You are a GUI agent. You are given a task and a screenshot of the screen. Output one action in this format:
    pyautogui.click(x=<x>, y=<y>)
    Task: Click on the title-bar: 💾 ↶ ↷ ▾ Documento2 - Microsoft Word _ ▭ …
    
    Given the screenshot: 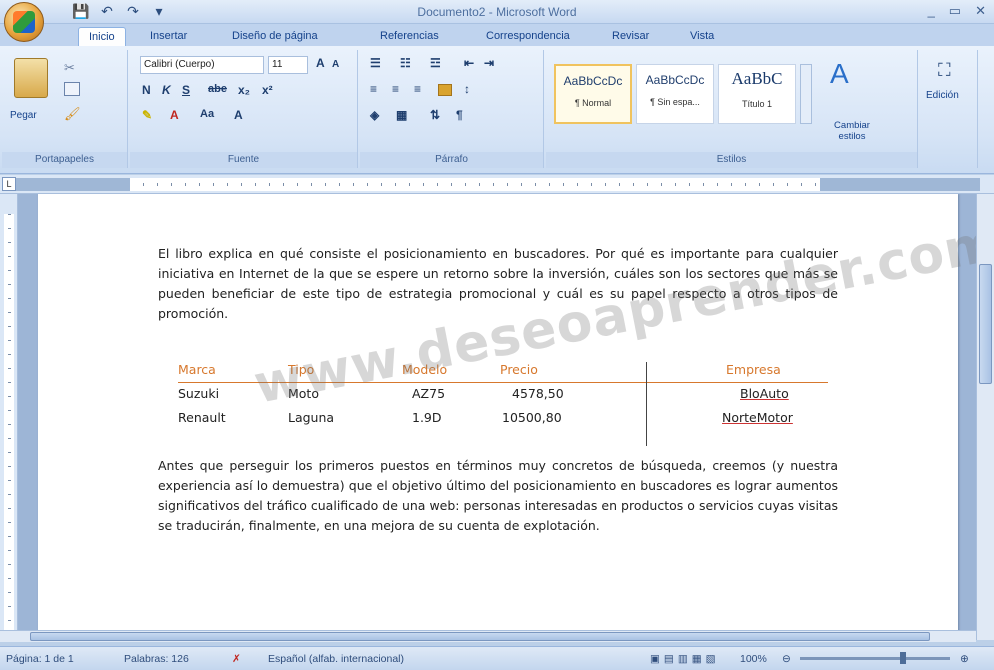 What is the action you would take?
    pyautogui.click(x=497, y=21)
    